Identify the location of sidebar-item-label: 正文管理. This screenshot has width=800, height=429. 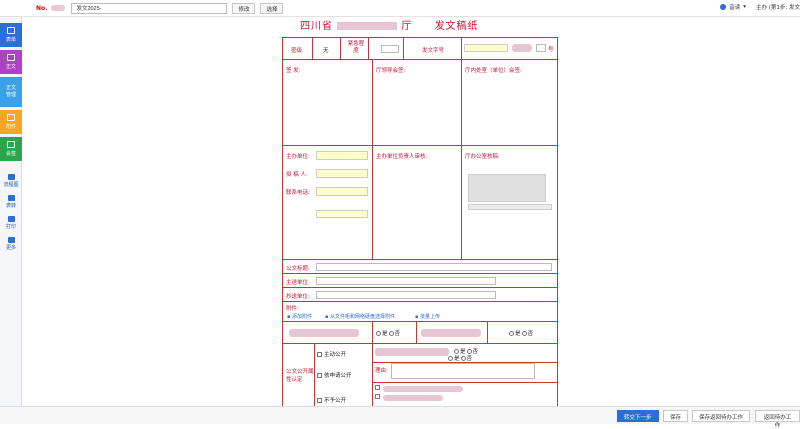
(10, 91).